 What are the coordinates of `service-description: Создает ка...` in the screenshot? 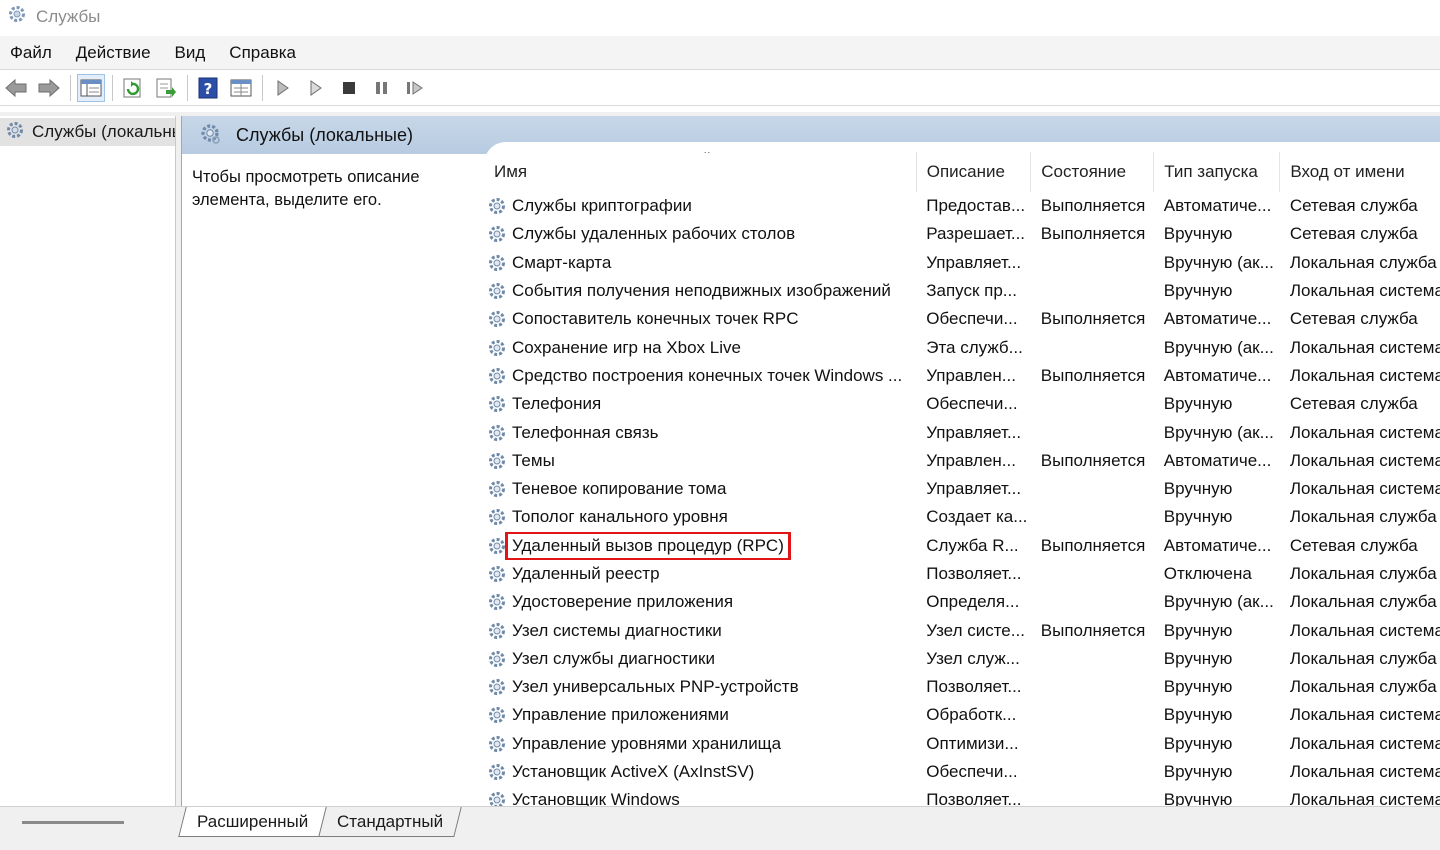 It's located at (977, 517).